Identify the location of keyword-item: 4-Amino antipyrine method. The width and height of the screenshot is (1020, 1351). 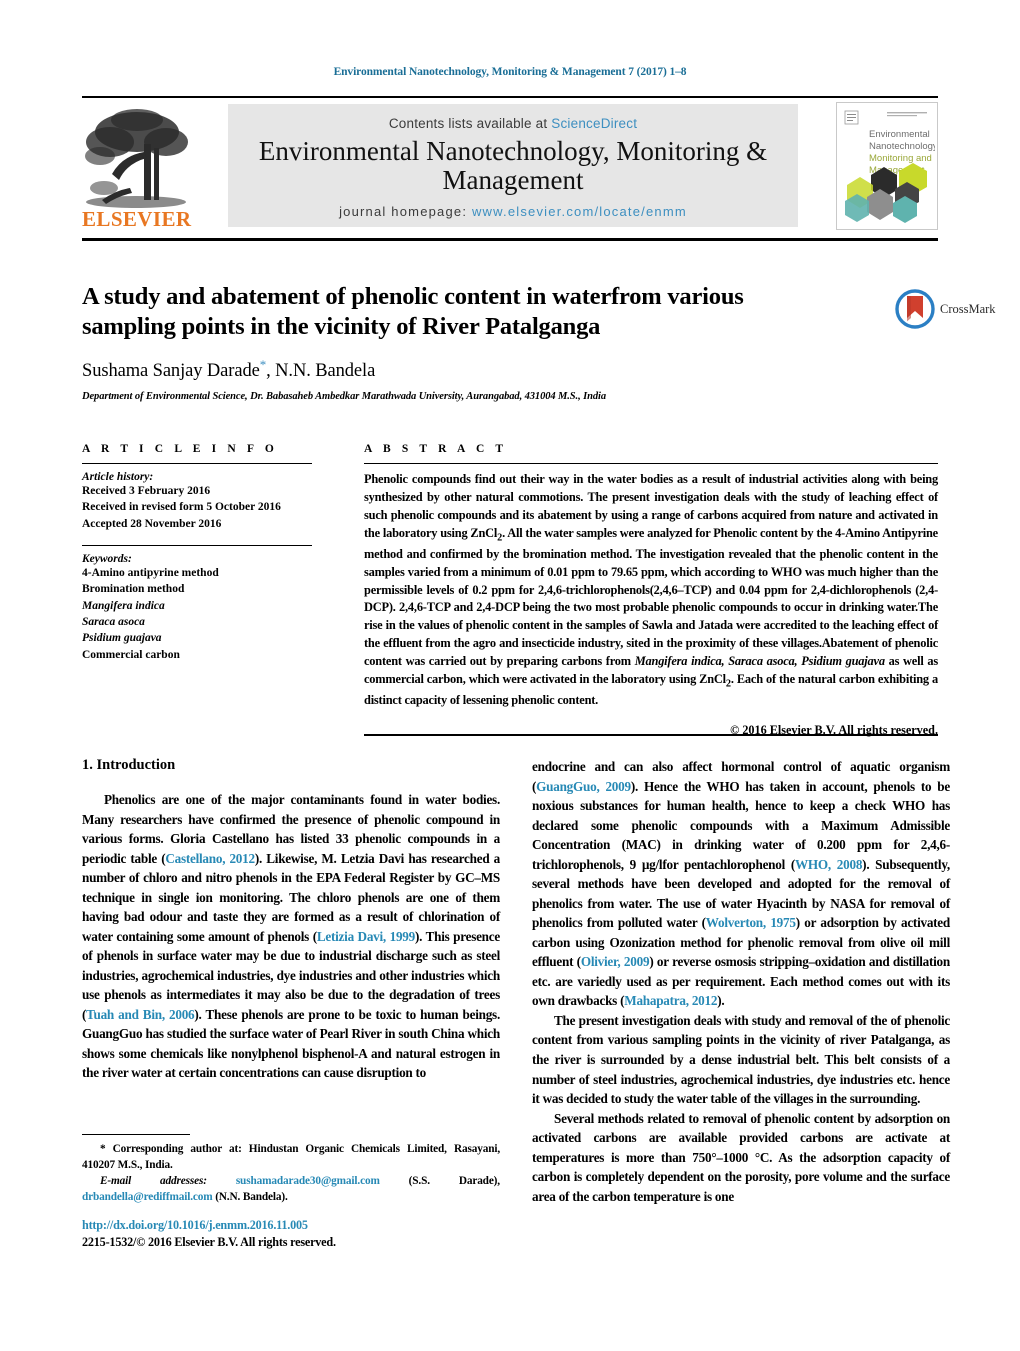
(150, 572).